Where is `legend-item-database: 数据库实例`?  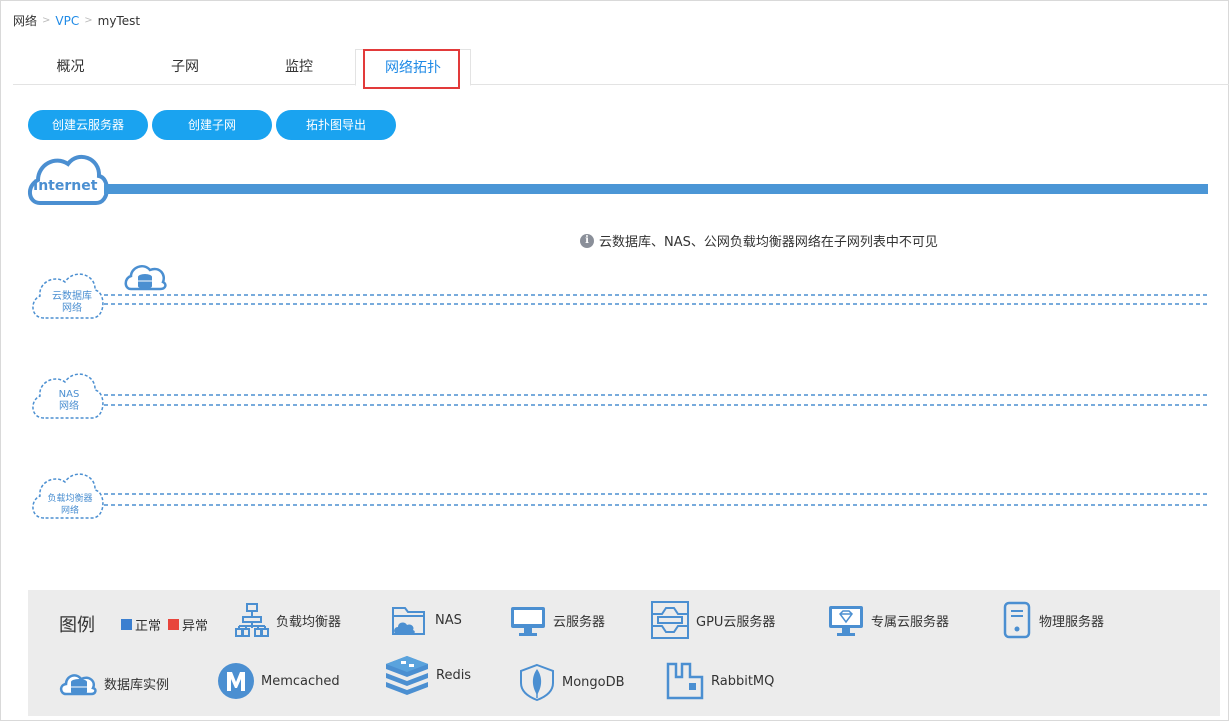
legend-item-database: 数据库实例 is located at coordinates (113, 683).